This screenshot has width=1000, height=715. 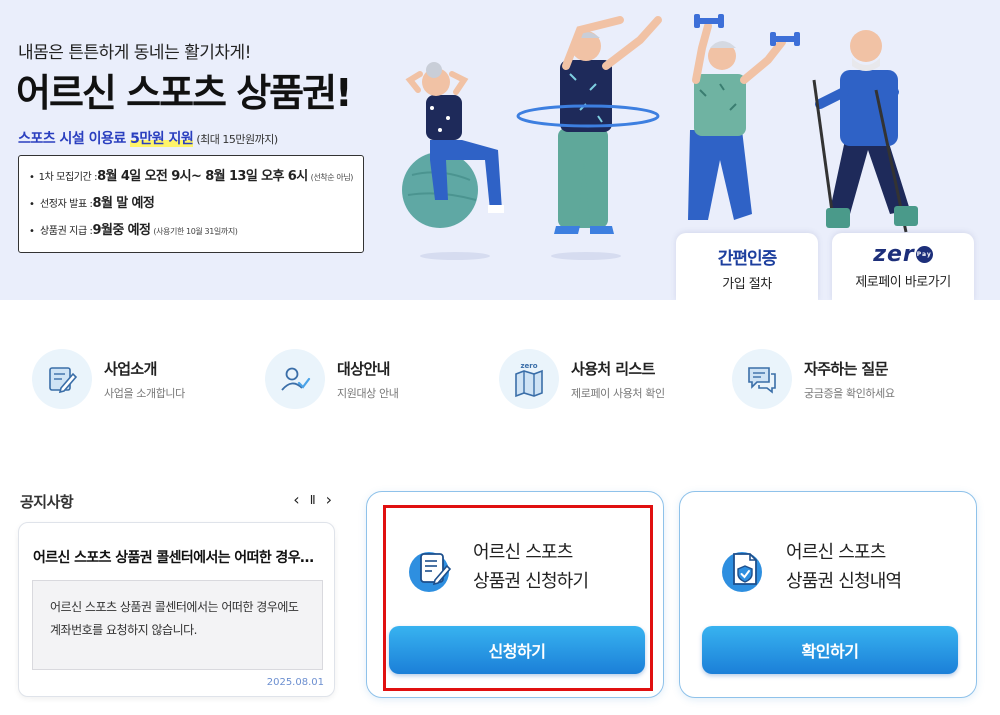 What do you see at coordinates (195, 231) in the screenshot?
I see `schedule-note: (사용기한 10월 31일까지)` at bounding box center [195, 231].